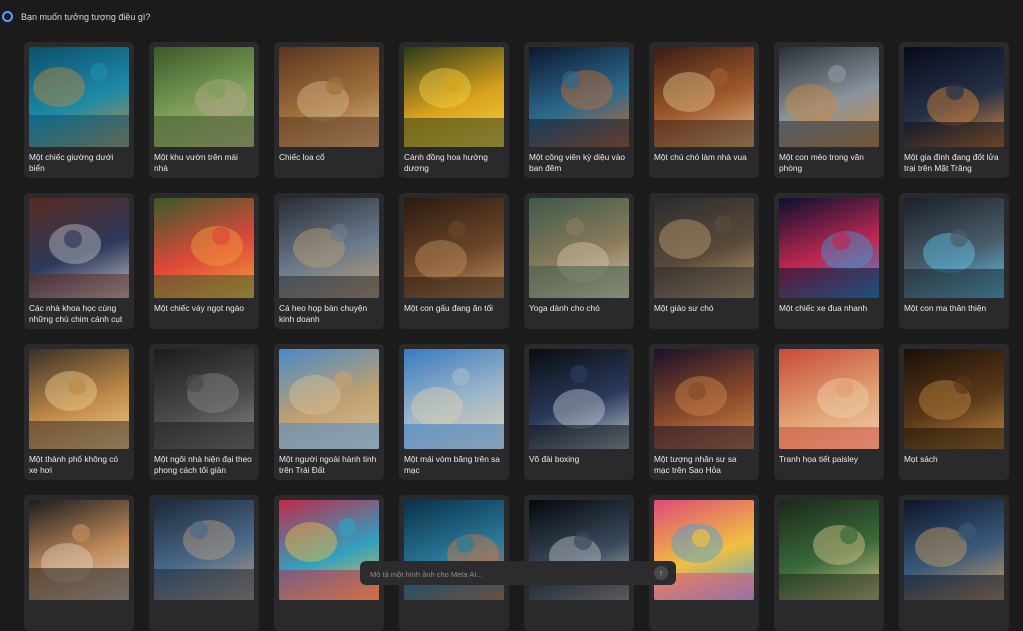  I want to click on example-image-caption: Cá heo họp bàn chuyện kinh doanh, so click(323, 313).